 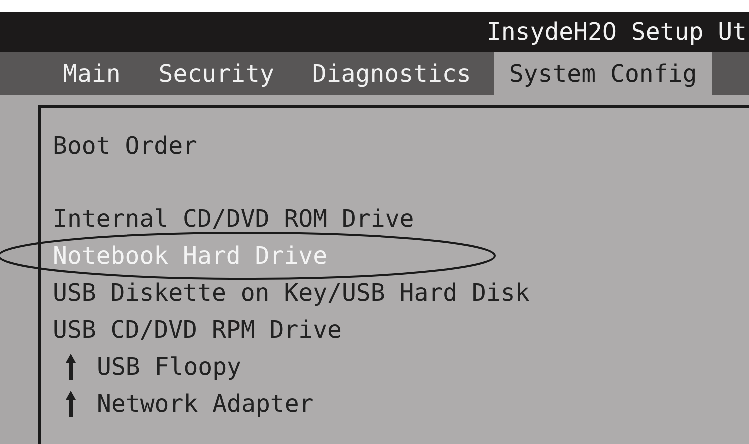 I want to click on tab: Security, so click(x=217, y=73).